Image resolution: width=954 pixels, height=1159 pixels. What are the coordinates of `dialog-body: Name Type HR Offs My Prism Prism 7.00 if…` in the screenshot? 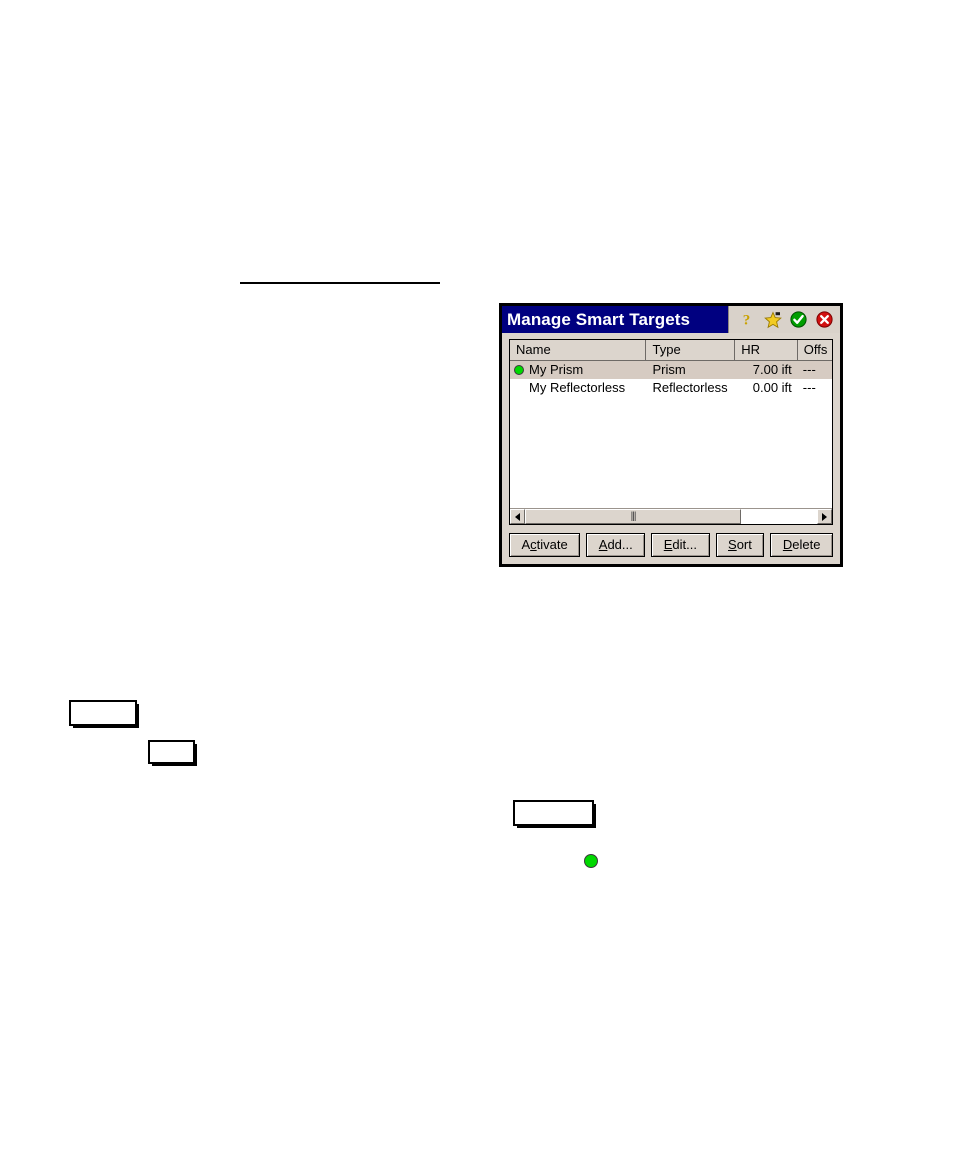 It's located at (671, 448).